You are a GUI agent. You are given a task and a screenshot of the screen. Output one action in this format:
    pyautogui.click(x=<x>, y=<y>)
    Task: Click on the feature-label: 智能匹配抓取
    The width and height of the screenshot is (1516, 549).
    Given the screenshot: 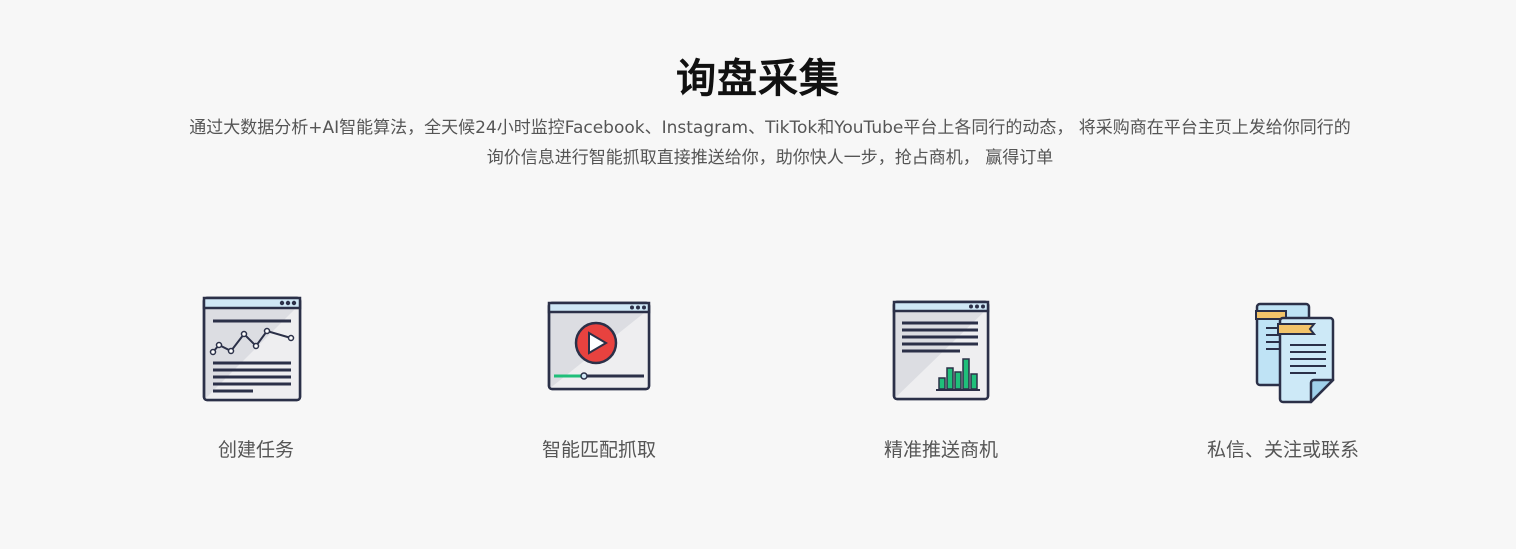 What is the action you would take?
    pyautogui.click(x=598, y=450)
    